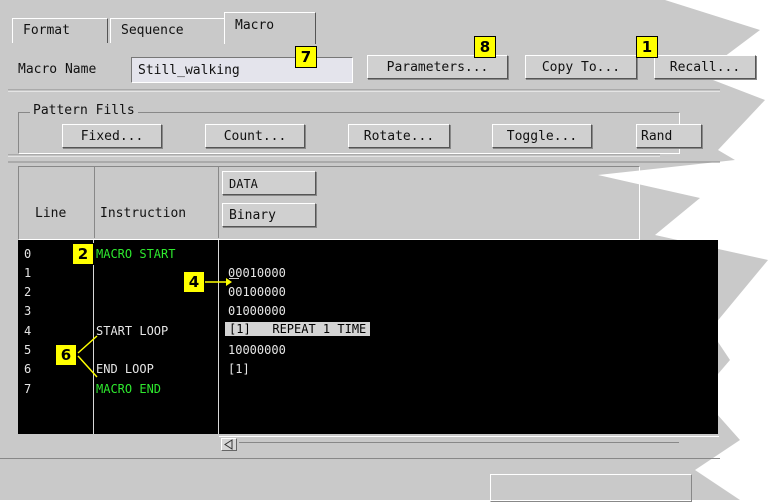  What do you see at coordinates (28, 292) in the screenshot?
I see `line-number: 2` at bounding box center [28, 292].